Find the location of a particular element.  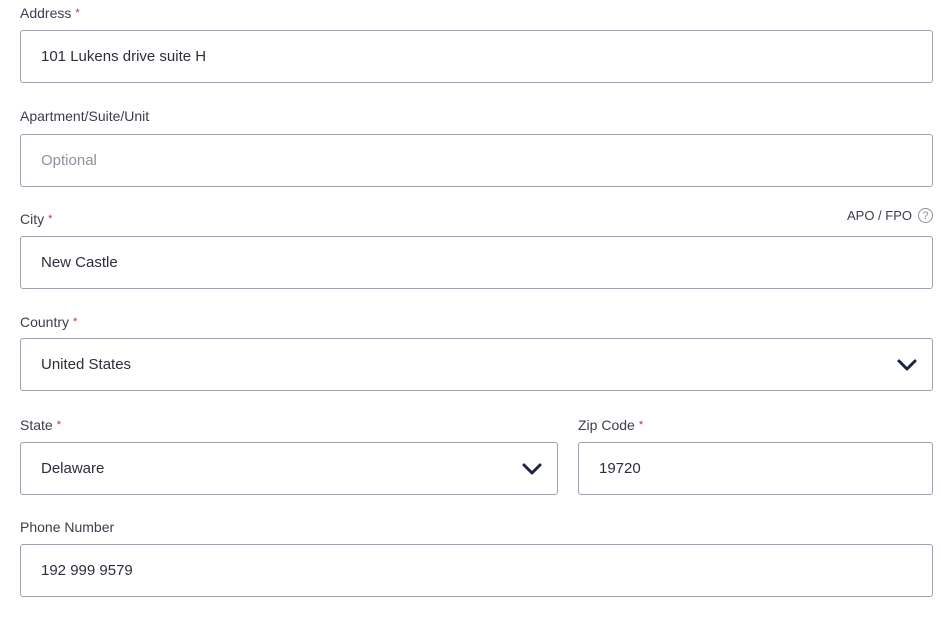

city-input: New Castle is located at coordinates (476, 262).